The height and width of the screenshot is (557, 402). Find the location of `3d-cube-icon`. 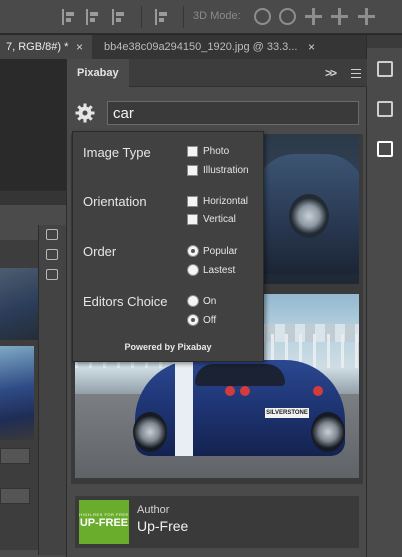

3d-cube-icon is located at coordinates (385, 109).